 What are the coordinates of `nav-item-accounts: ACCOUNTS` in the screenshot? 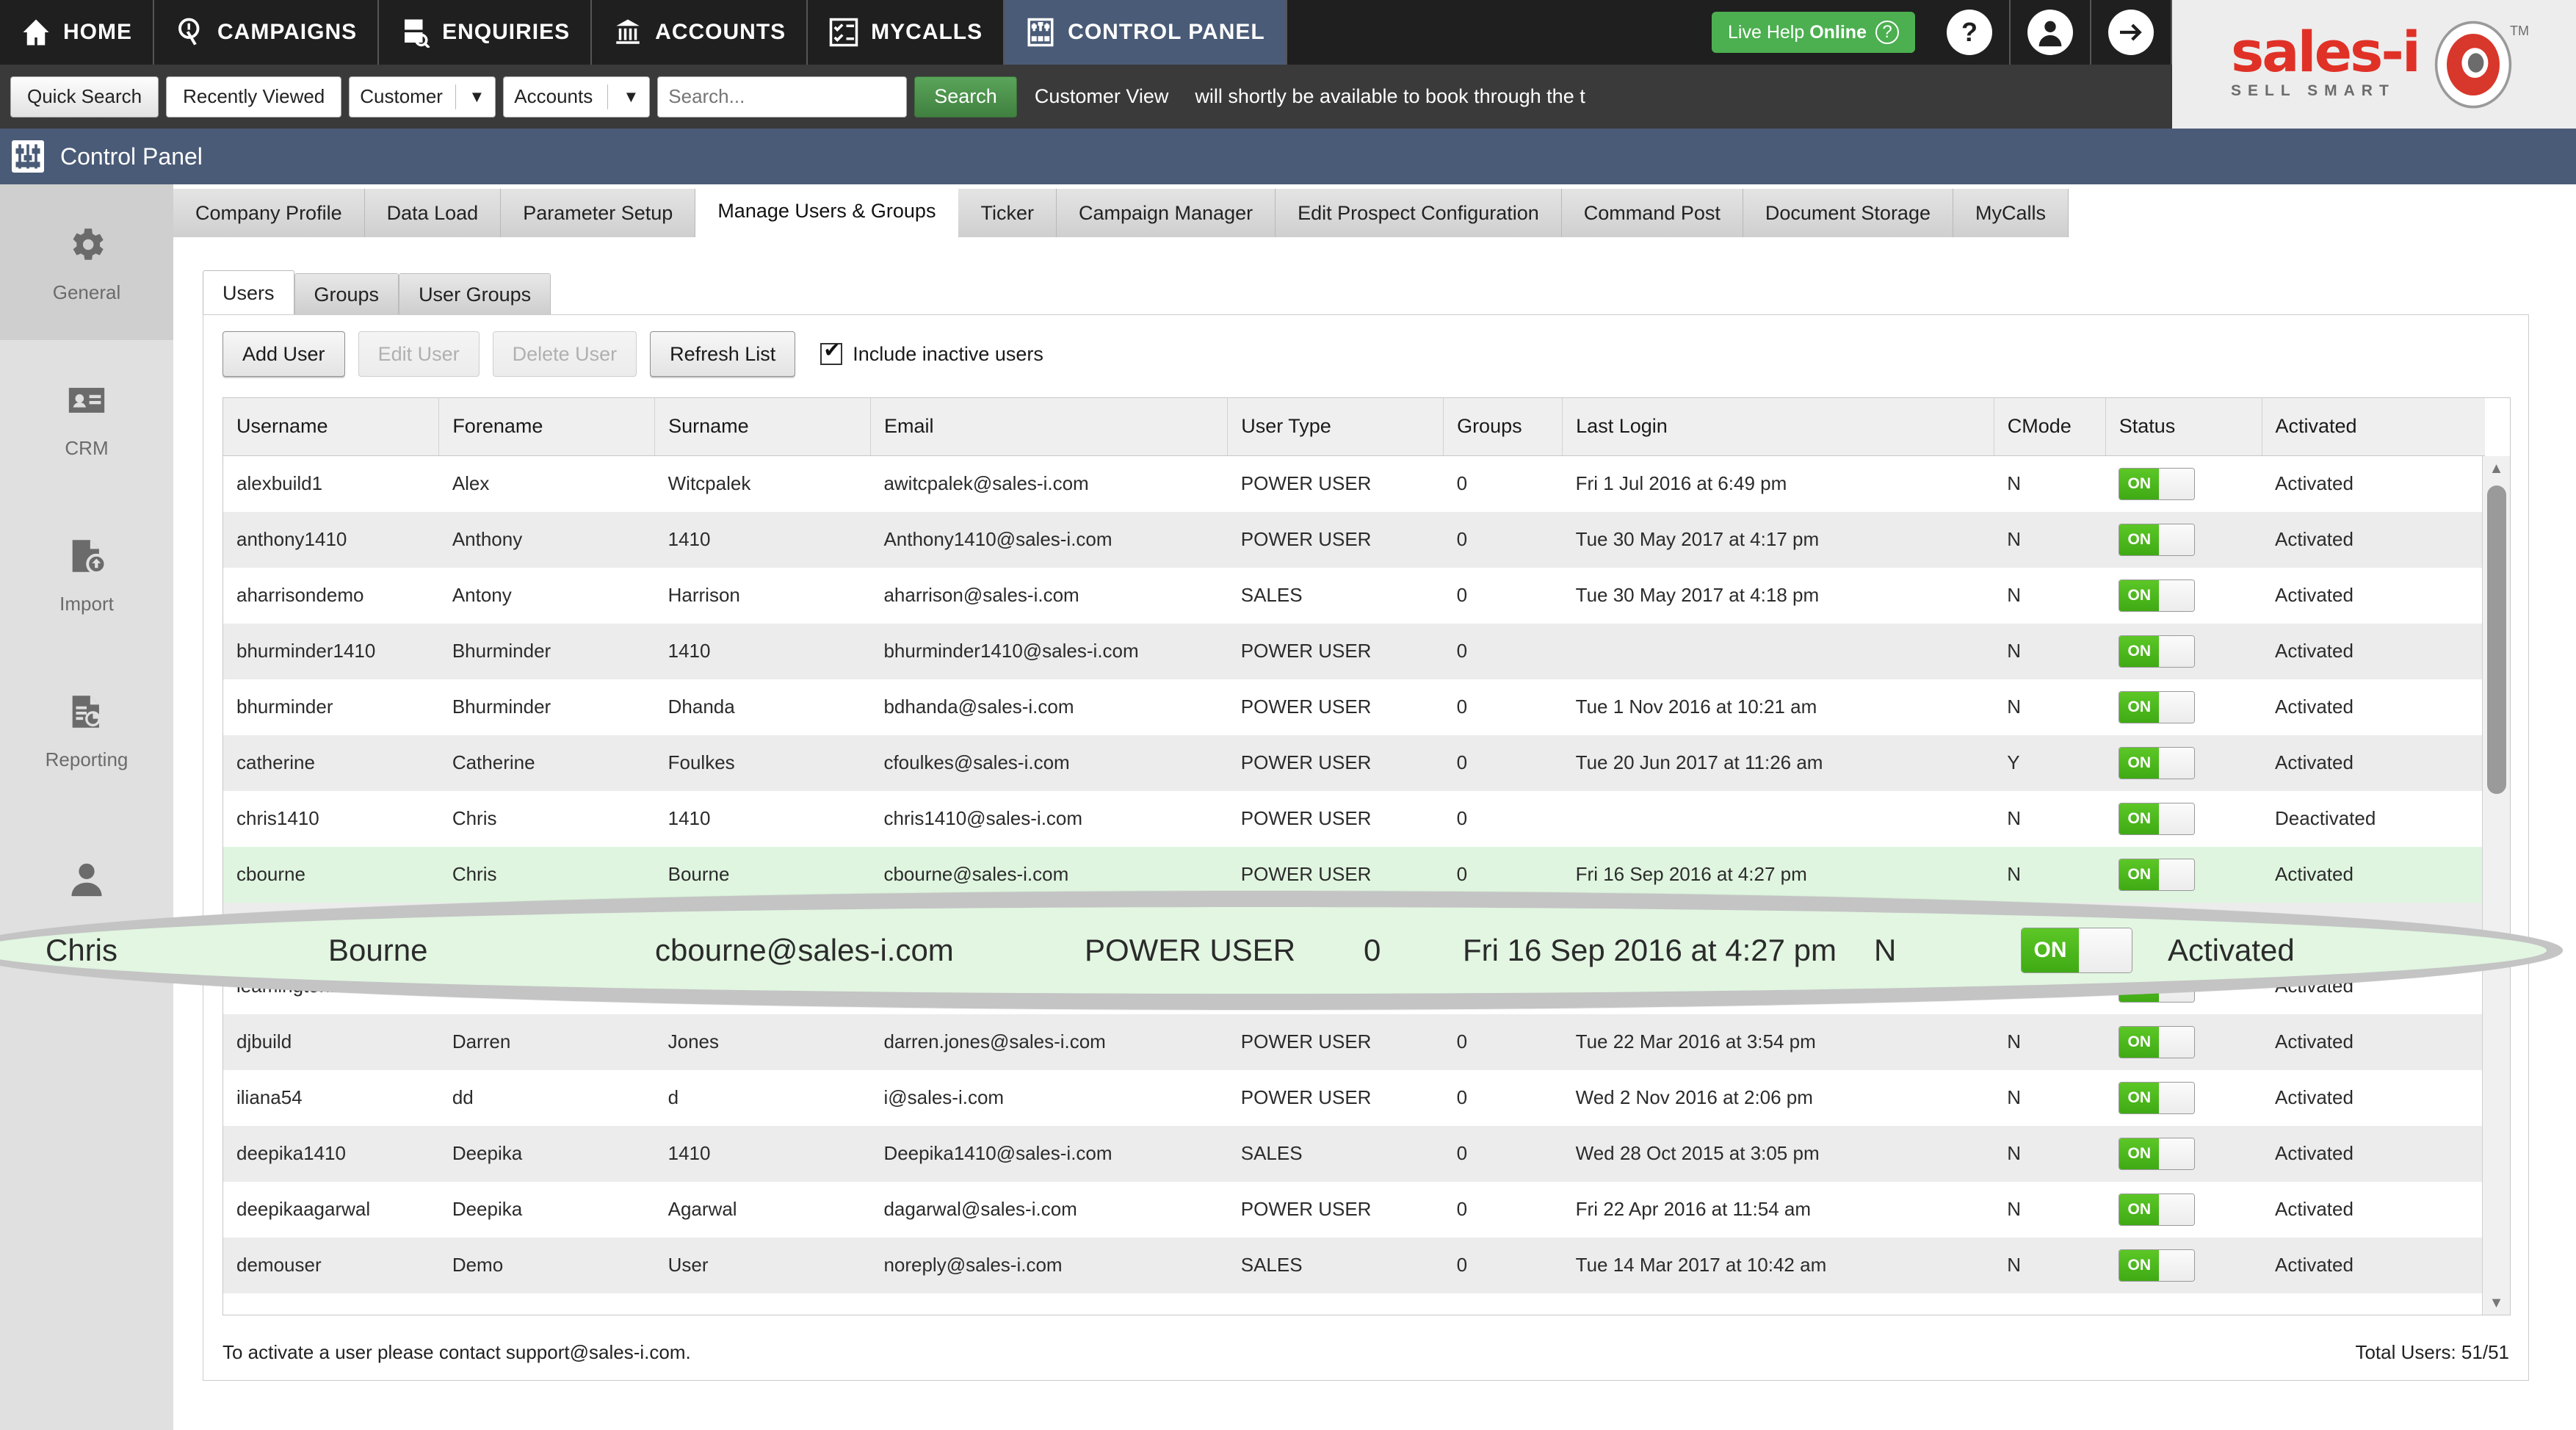 It's located at (700, 32).